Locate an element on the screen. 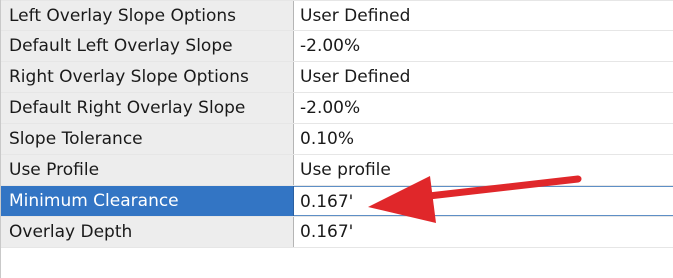 The width and height of the screenshot is (673, 278). property-row-use-profile: Use Profile Use profile is located at coordinates (337, 170).